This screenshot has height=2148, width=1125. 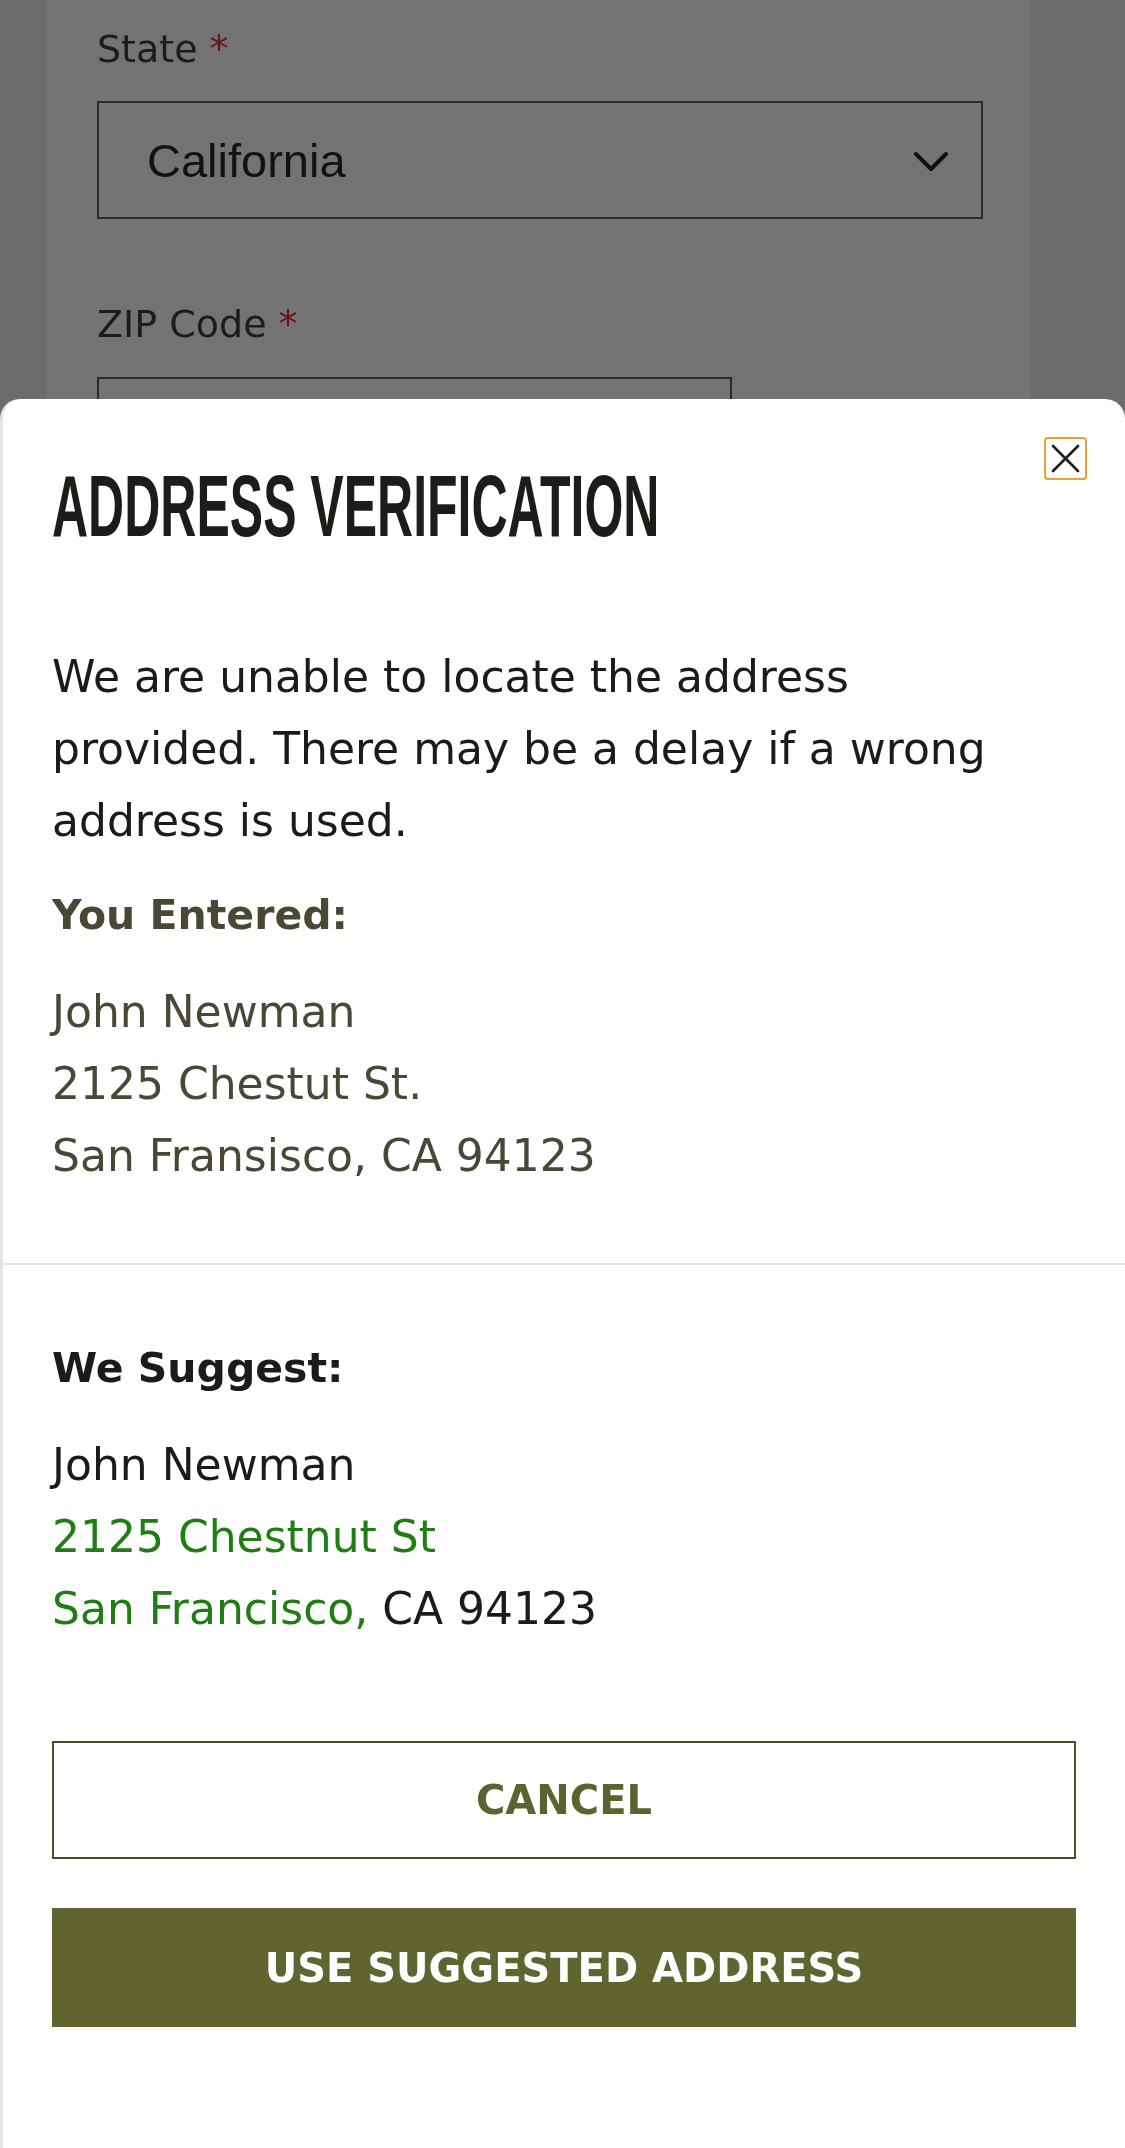 What do you see at coordinates (210, 1609) in the screenshot?
I see `address-text: San Francisco,` at bounding box center [210, 1609].